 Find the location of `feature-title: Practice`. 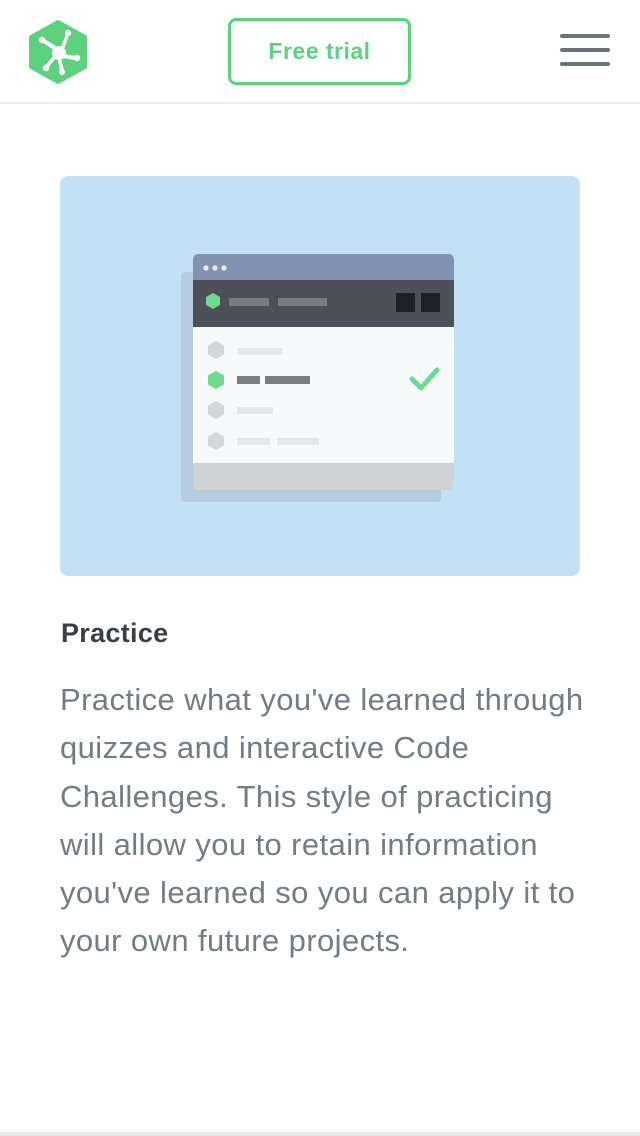

feature-title: Practice is located at coordinates (115, 633).